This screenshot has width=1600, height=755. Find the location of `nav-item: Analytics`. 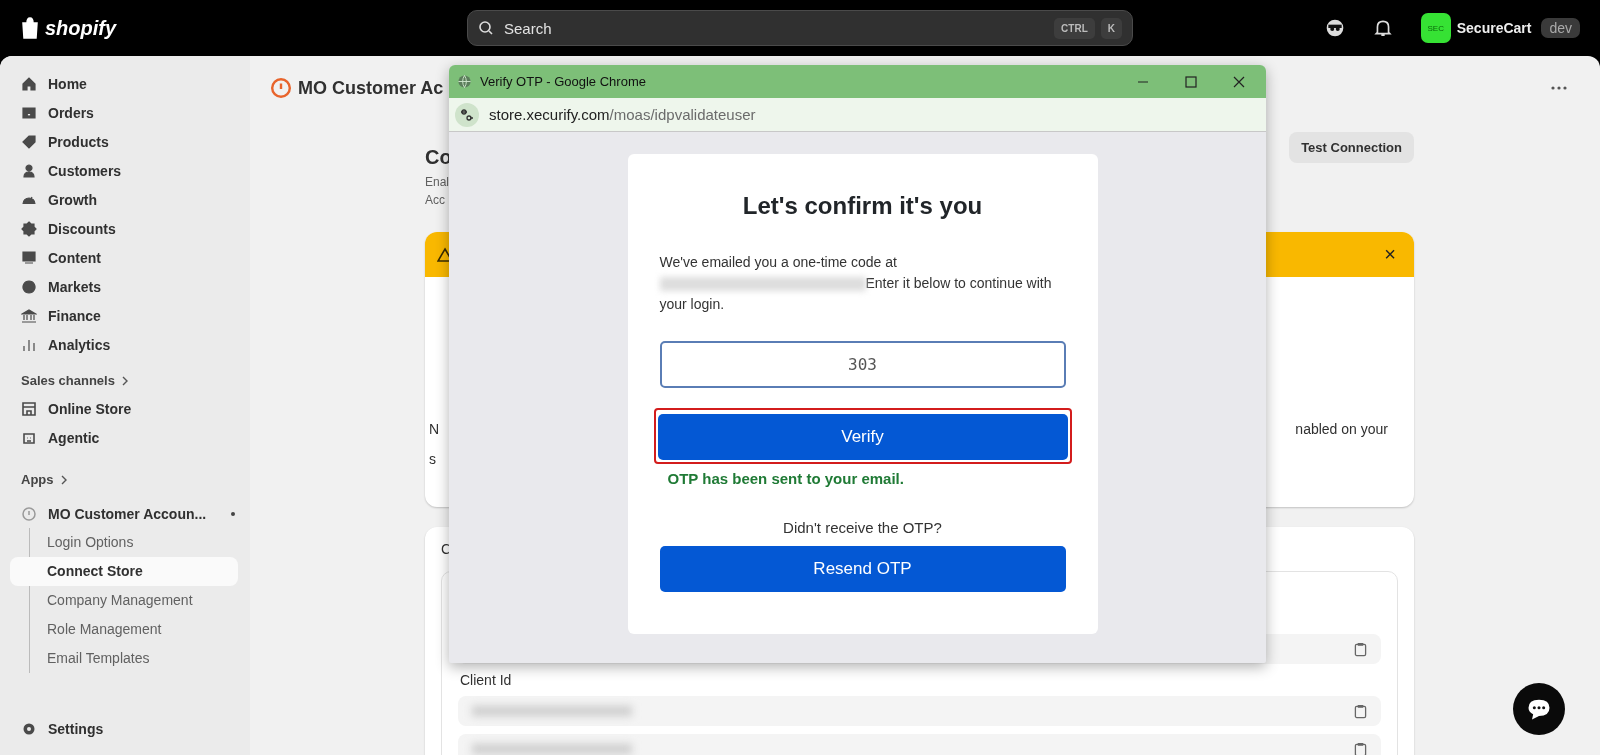

nav-item: Analytics is located at coordinates (124, 344).